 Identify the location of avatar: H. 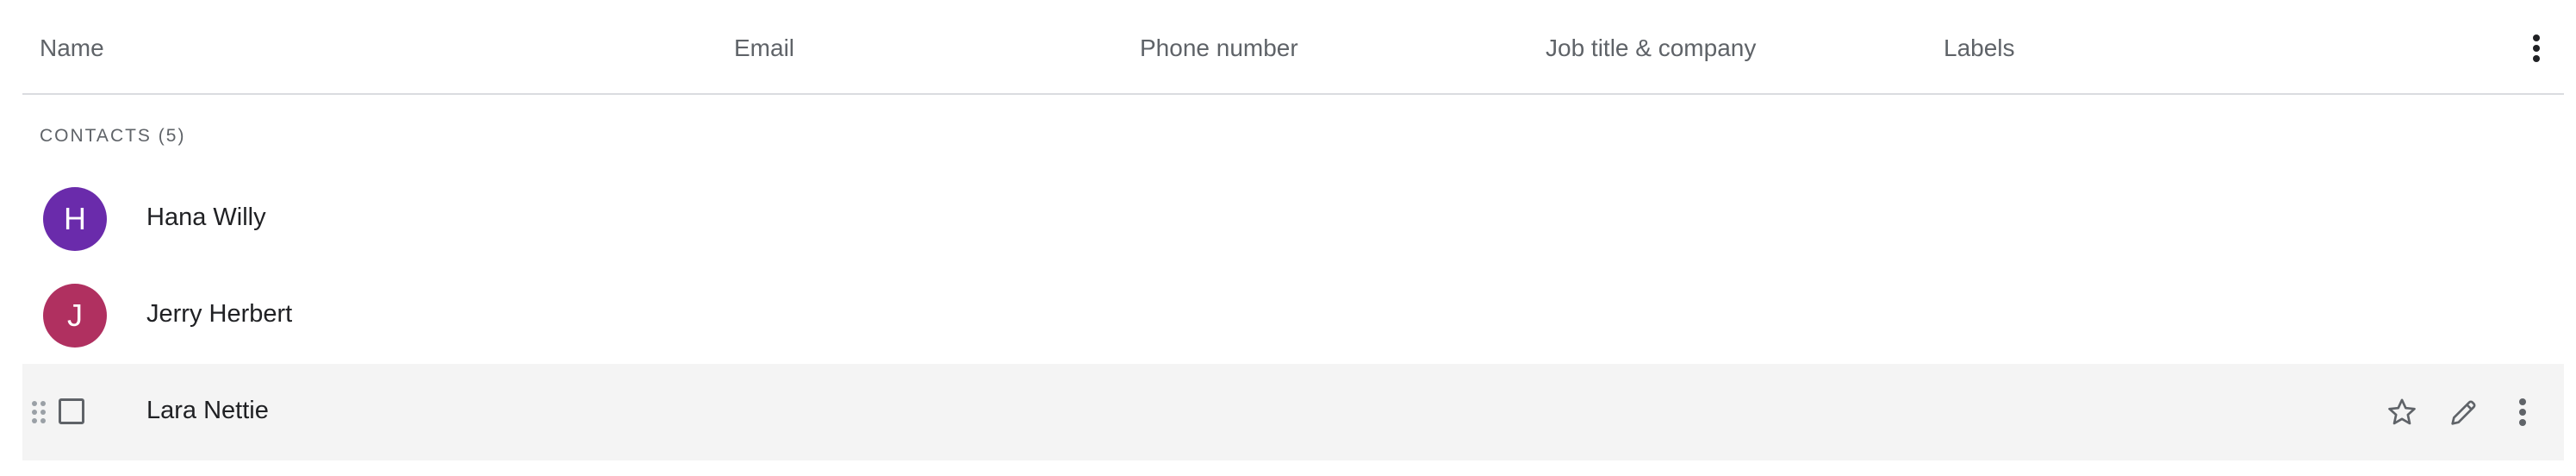
(75, 219).